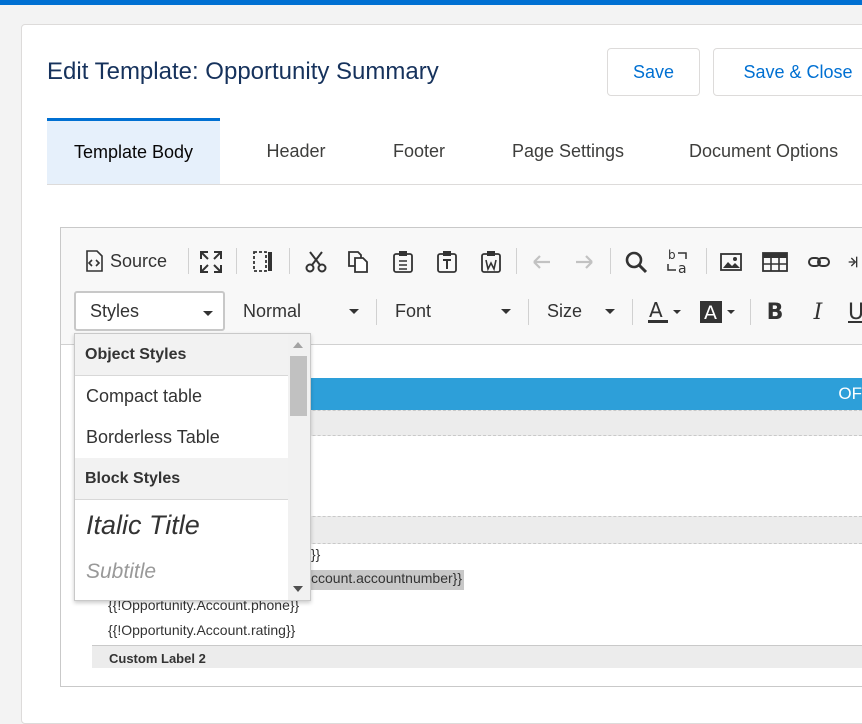 The height and width of the screenshot is (724, 862). Describe the element at coordinates (243, 71) in the screenshot. I see `page-title: Edit Template: Opportunity Summary` at that location.